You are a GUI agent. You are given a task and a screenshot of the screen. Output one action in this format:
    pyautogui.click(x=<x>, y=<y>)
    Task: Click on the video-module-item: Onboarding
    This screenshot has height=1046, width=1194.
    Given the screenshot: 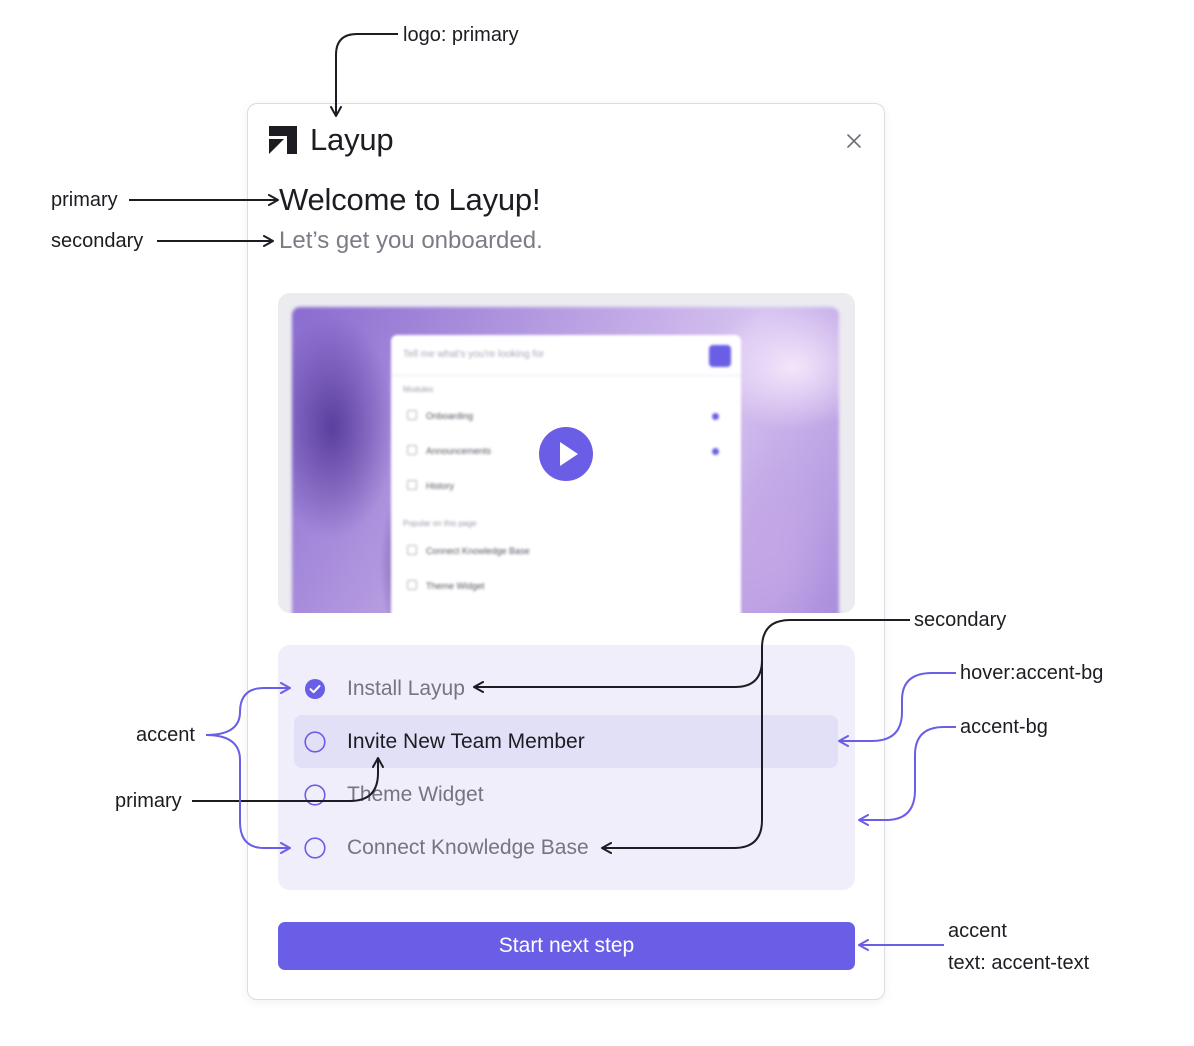 What is the action you would take?
    pyautogui.click(x=440, y=415)
    